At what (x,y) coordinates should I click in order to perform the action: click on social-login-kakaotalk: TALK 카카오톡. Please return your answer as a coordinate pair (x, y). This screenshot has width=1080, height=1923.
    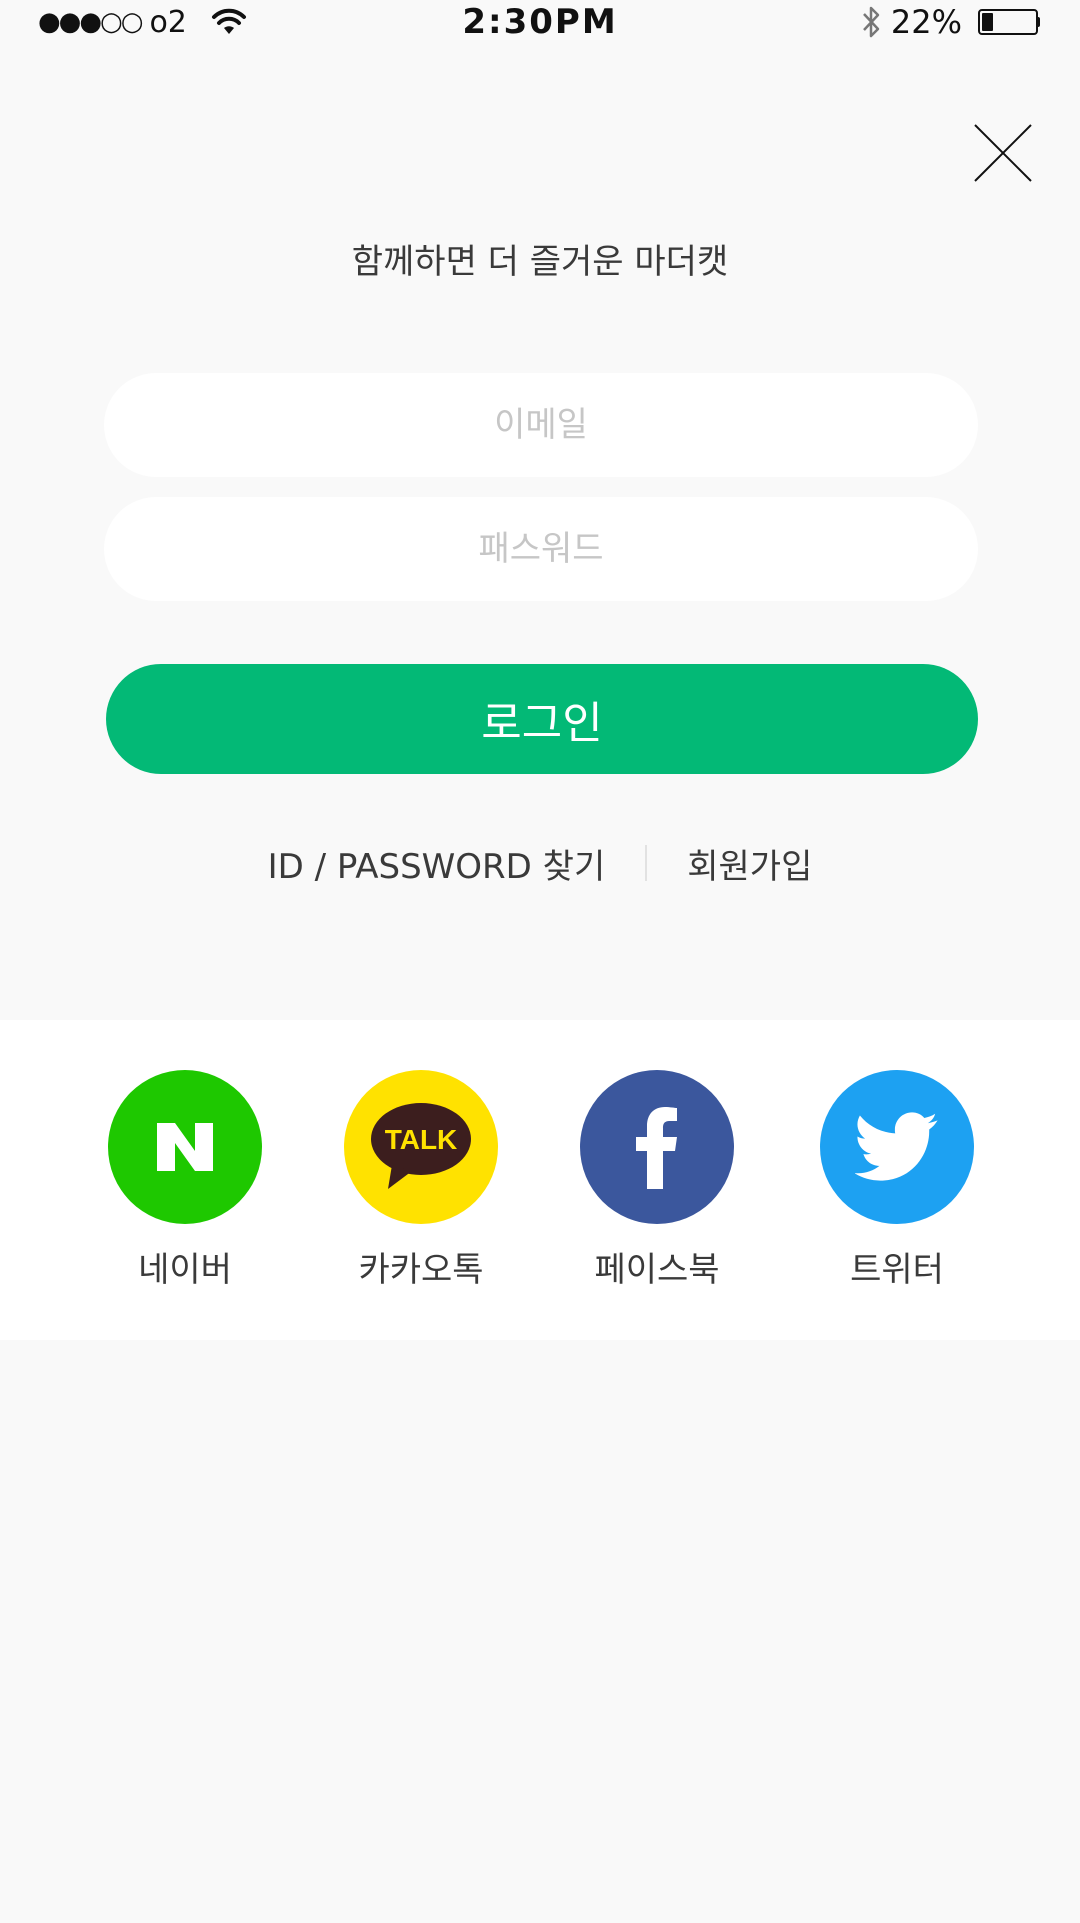
    Looking at the image, I should click on (421, 1180).